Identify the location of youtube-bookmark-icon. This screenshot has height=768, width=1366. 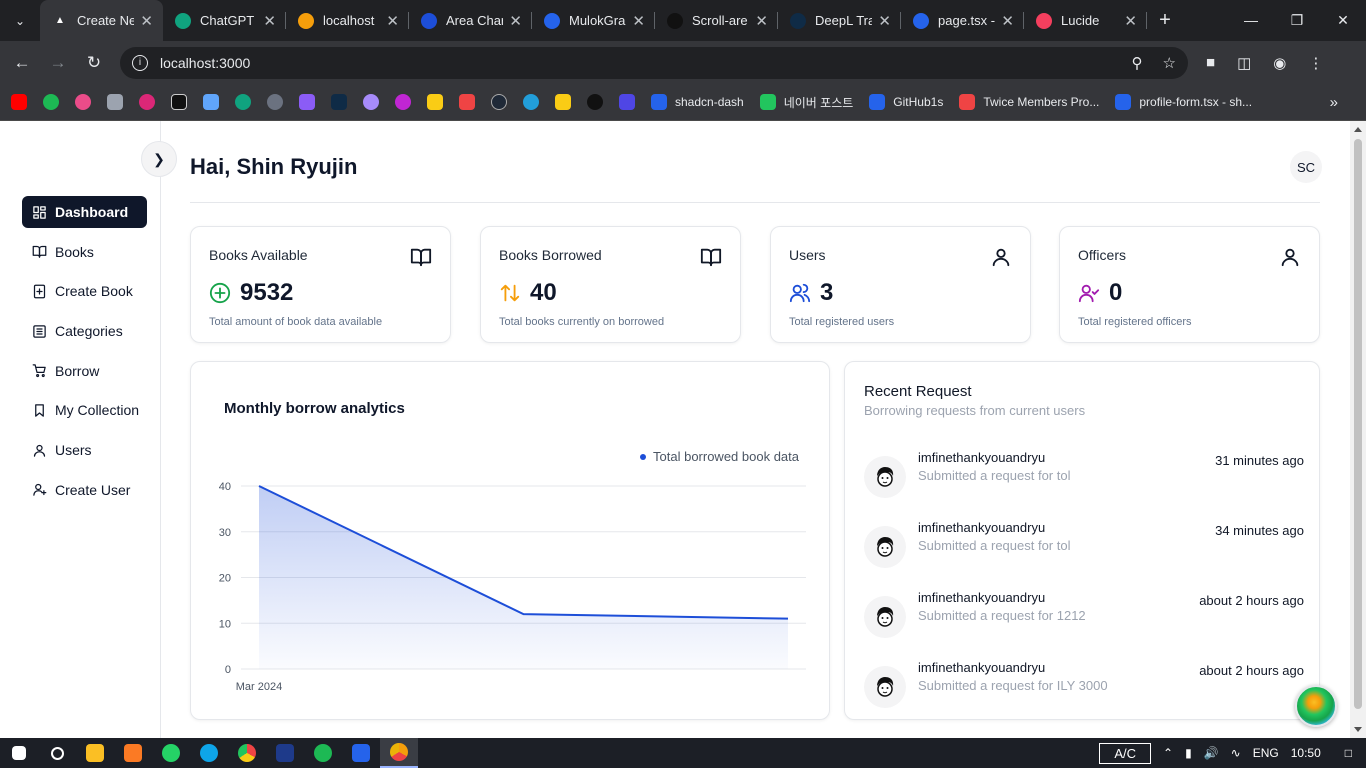
(19, 102).